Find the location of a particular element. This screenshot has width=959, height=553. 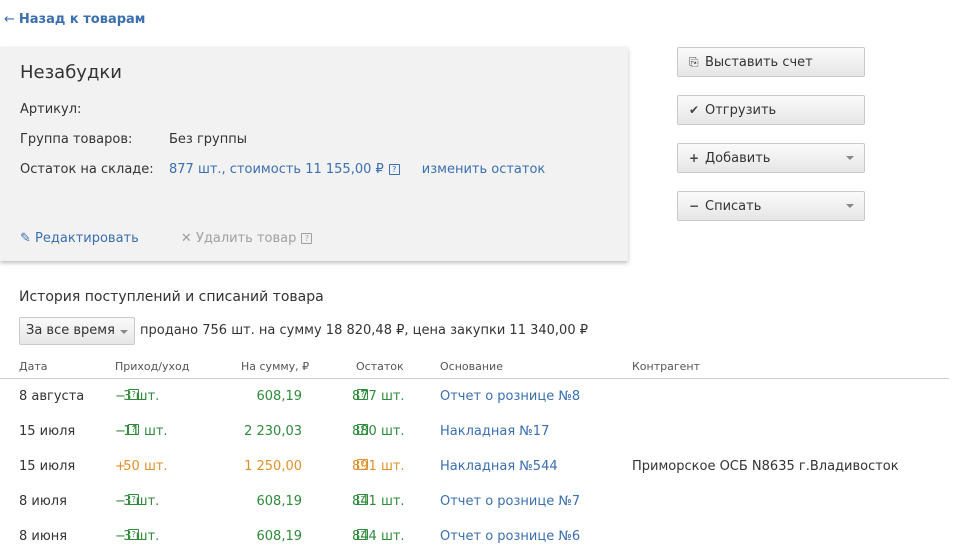

article-row: Артикул: is located at coordinates (94, 109).